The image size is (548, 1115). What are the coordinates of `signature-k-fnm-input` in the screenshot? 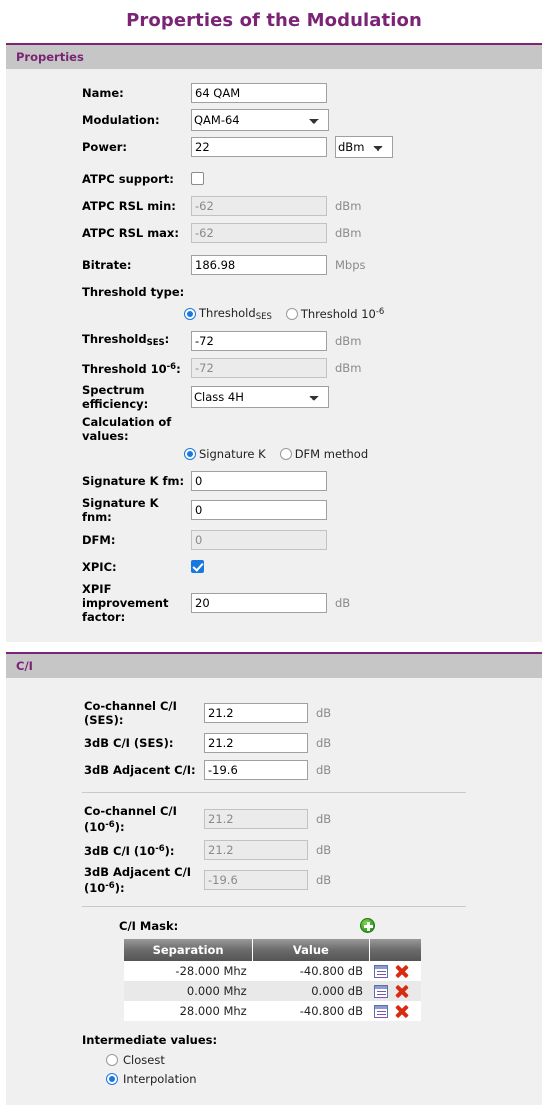 It's located at (259, 510).